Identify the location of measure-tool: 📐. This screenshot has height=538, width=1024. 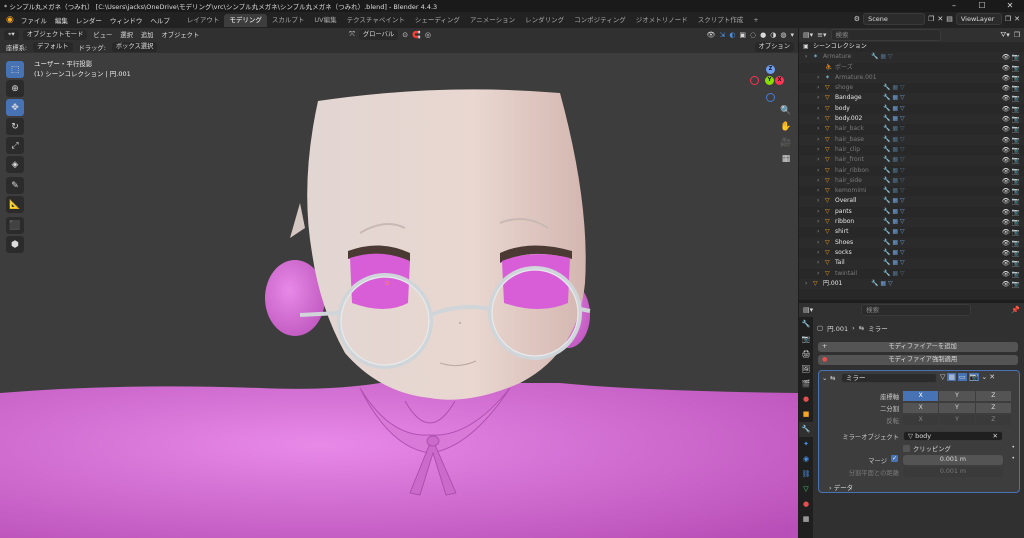
(15, 204).